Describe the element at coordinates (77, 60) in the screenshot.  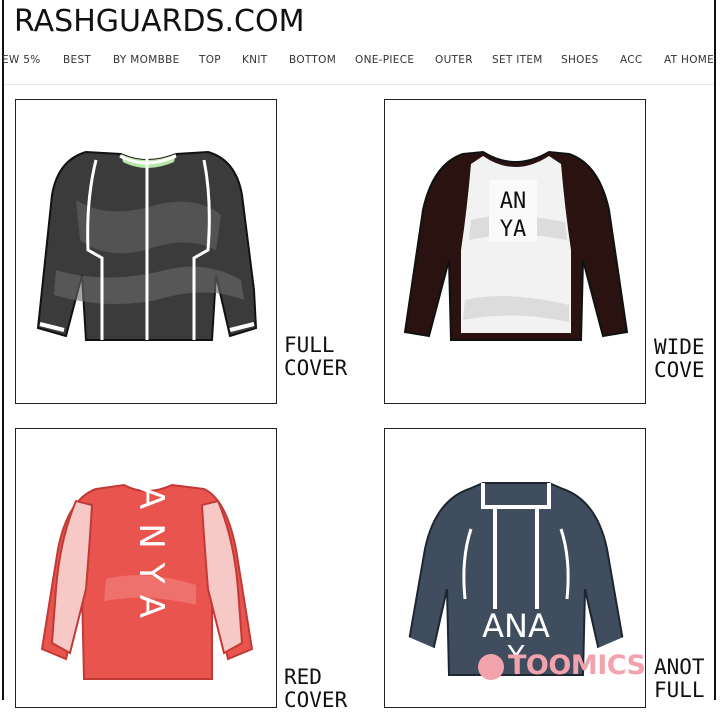
I see `nav-item-best: BEST` at that location.